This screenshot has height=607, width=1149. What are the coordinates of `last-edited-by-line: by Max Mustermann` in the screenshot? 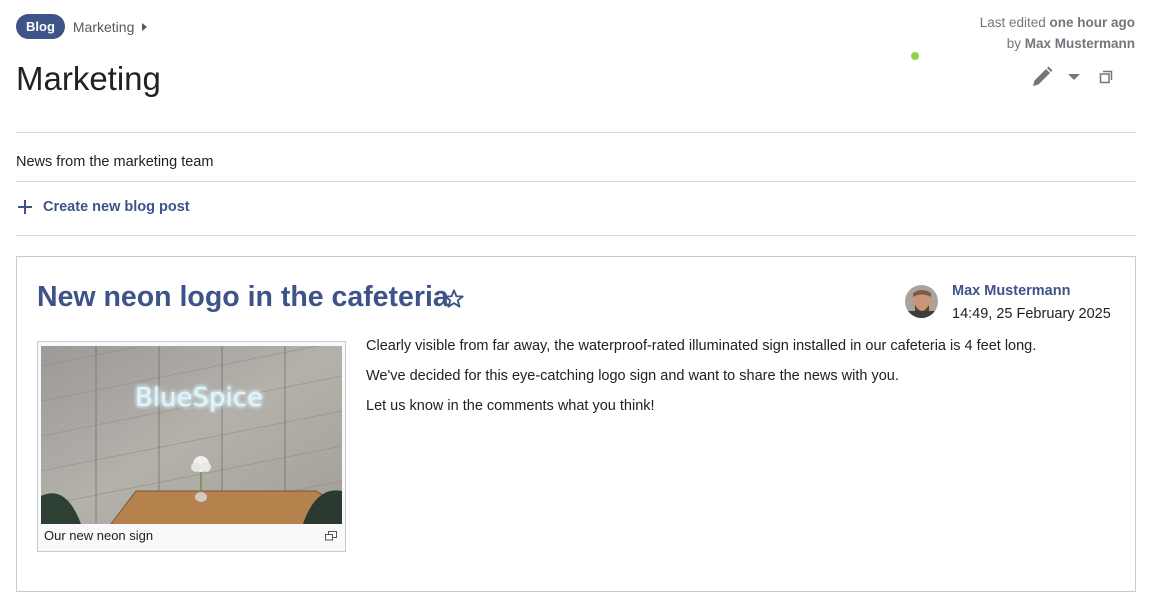 It's located at (1057, 43).